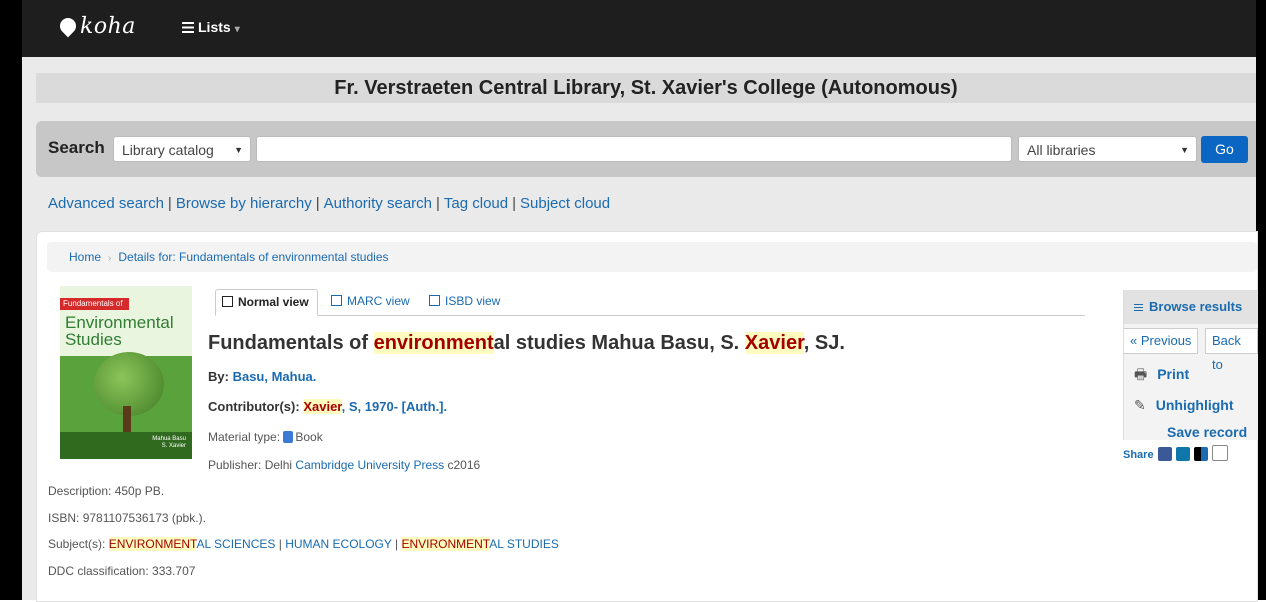  Describe the element at coordinates (139, 491) in the screenshot. I see `description-value: 450p PB.` at that location.